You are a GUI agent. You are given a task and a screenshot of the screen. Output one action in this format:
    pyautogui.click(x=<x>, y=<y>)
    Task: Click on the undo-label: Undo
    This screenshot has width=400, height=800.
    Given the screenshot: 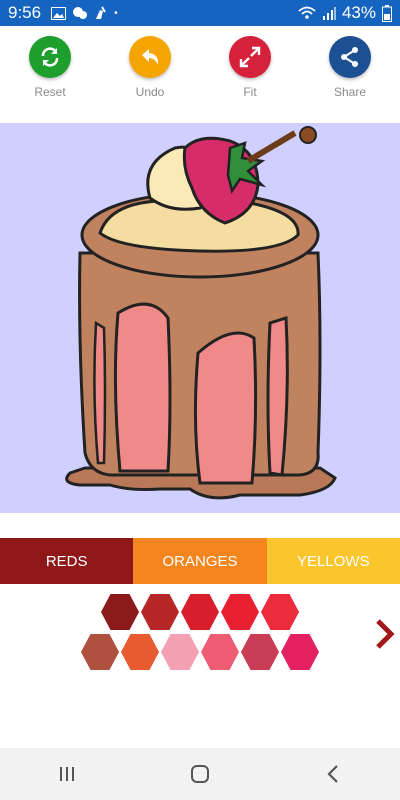 What is the action you would take?
    pyautogui.click(x=150, y=92)
    